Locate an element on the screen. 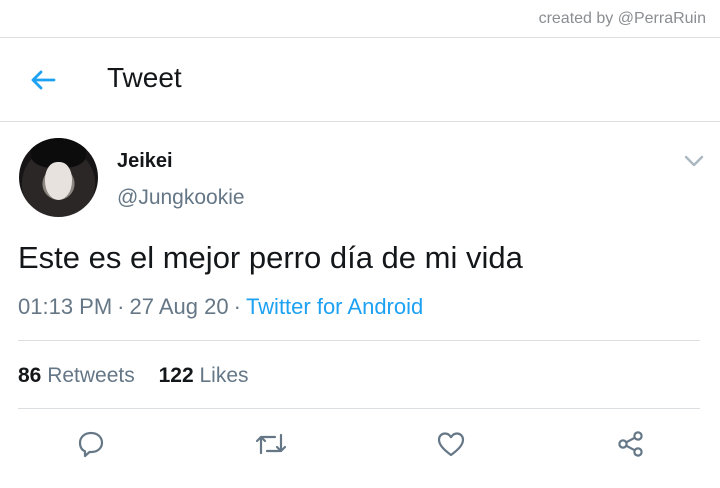 The height and width of the screenshot is (488, 720). like-button is located at coordinates (451, 444).